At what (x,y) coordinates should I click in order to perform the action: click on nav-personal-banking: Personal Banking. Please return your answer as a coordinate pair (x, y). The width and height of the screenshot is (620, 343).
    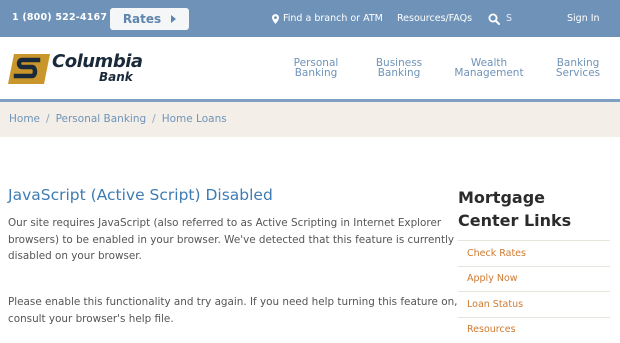
    Looking at the image, I should click on (316, 68).